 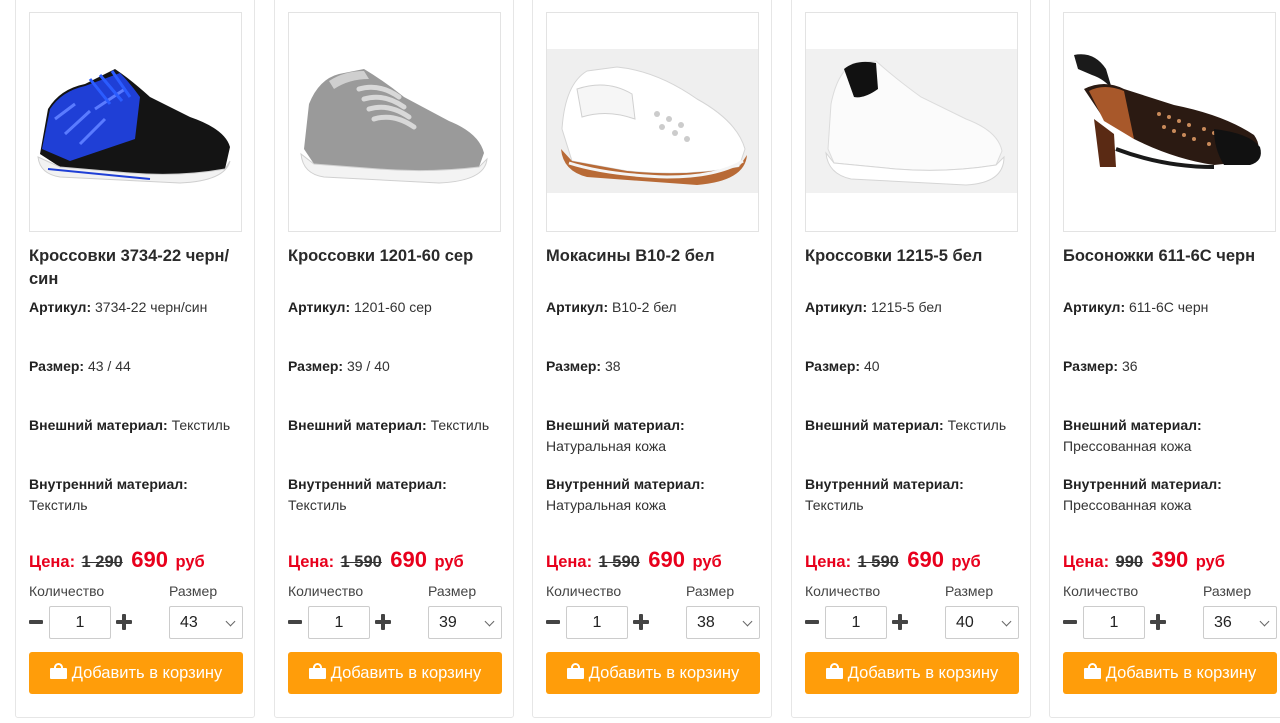 I want to click on product-size: Размер: 36, so click(x=1100, y=366).